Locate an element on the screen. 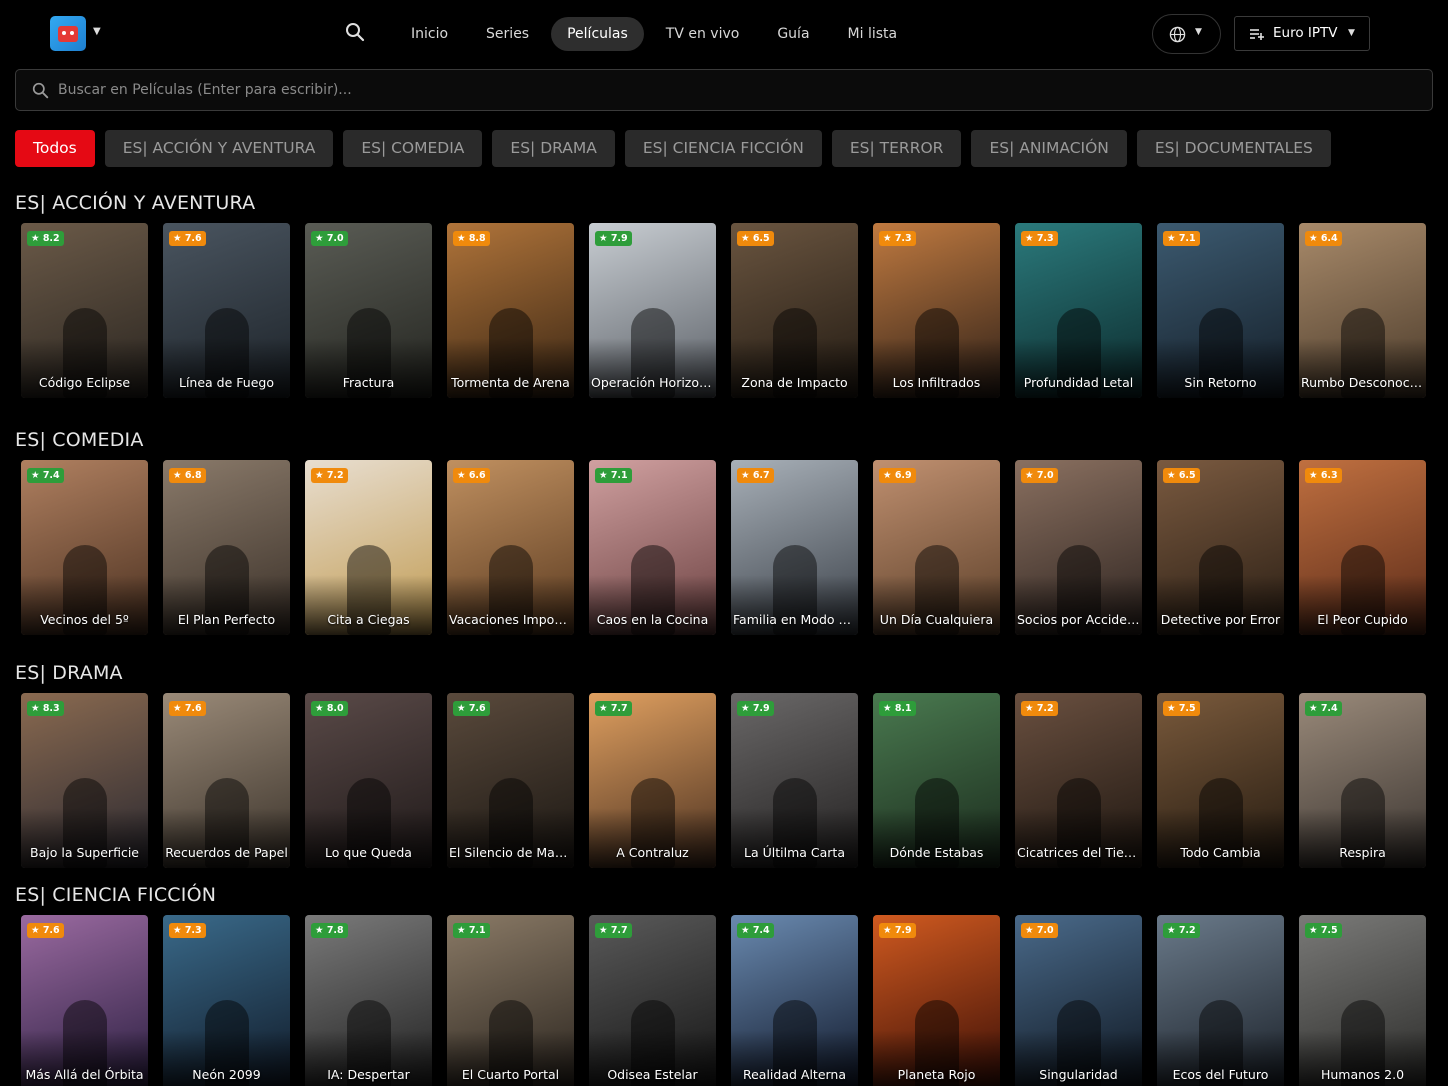 The width and height of the screenshot is (1448, 1086). rating-badge: ★ 6.3 is located at coordinates (1323, 475).